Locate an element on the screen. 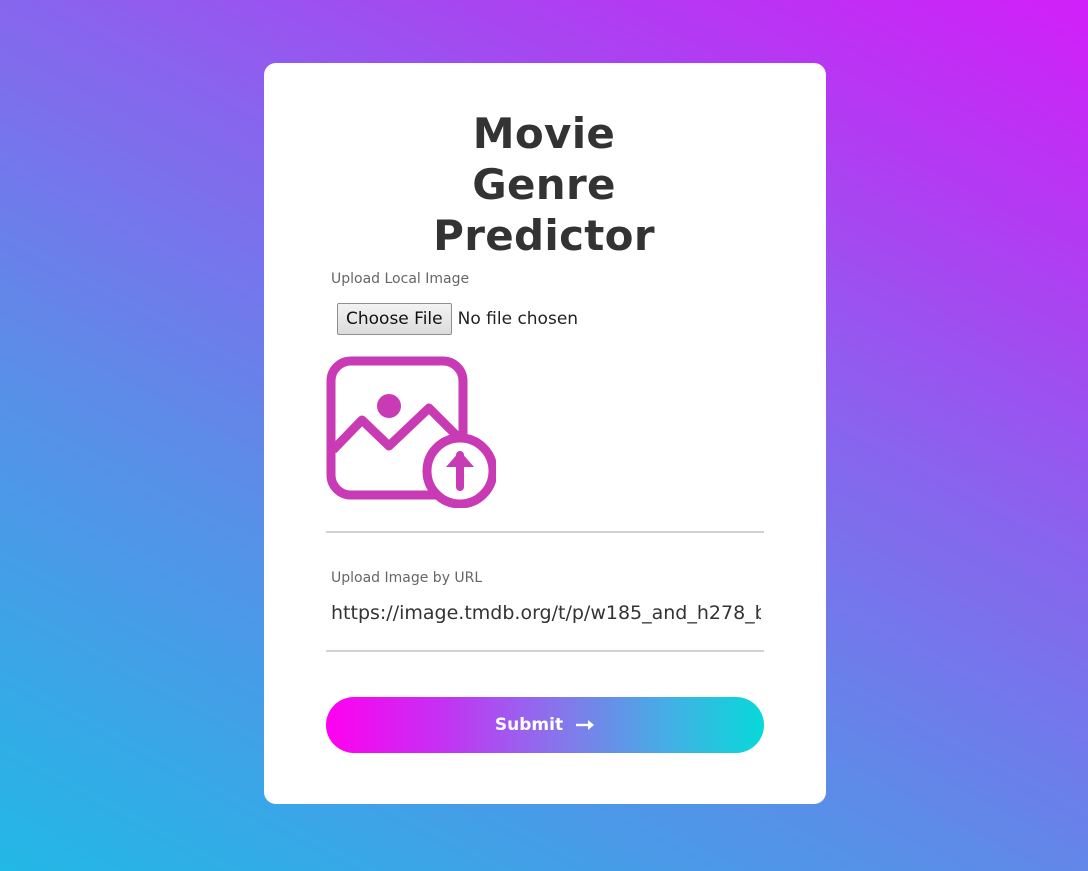 The image size is (1088, 871). upload-url-label: Upload Image by URL is located at coordinates (407, 578).